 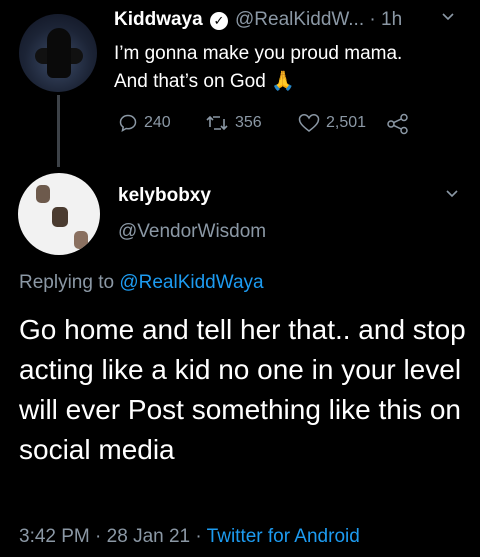 What do you see at coordinates (67, 282) in the screenshot?
I see `replying-to-label: Replying to` at bounding box center [67, 282].